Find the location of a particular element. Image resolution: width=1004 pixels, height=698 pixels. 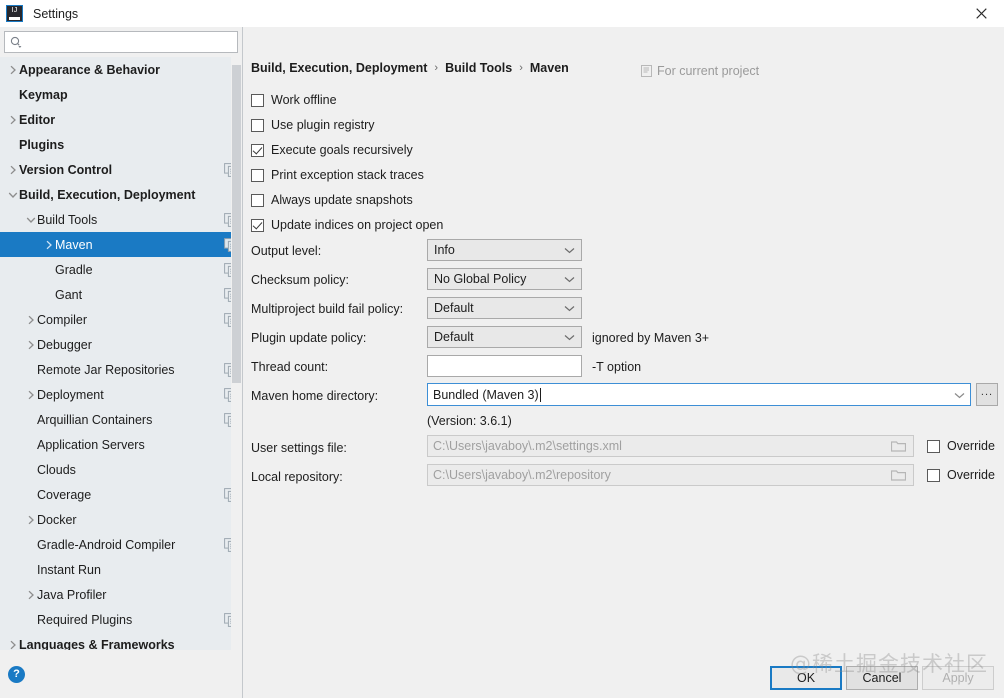

sidebar-item-editor: Editor is located at coordinates (121, 119).